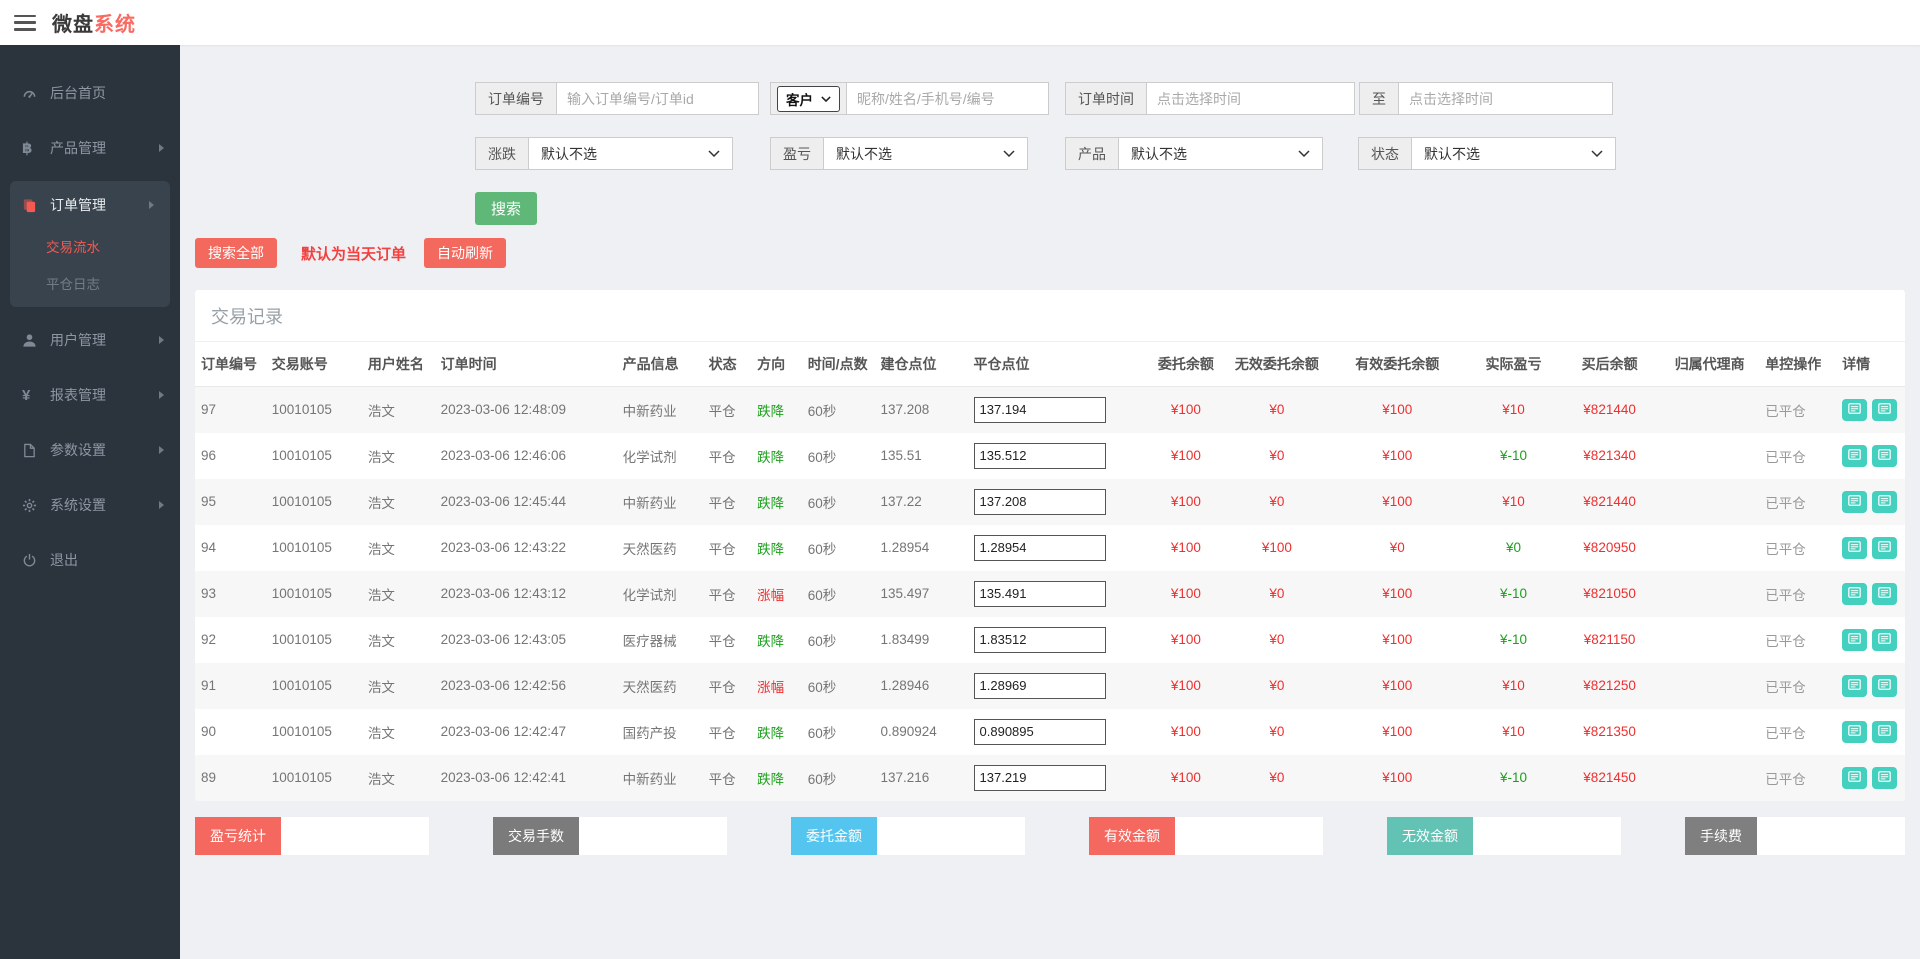 The height and width of the screenshot is (959, 1920). I want to click on updown-filter: 涨跌 默认不选, so click(604, 153).